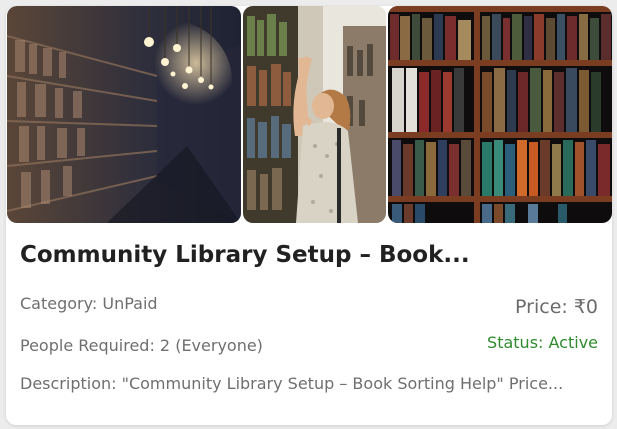  I want to click on people-required-label: People Required: 2 (Everyone), so click(141, 345).